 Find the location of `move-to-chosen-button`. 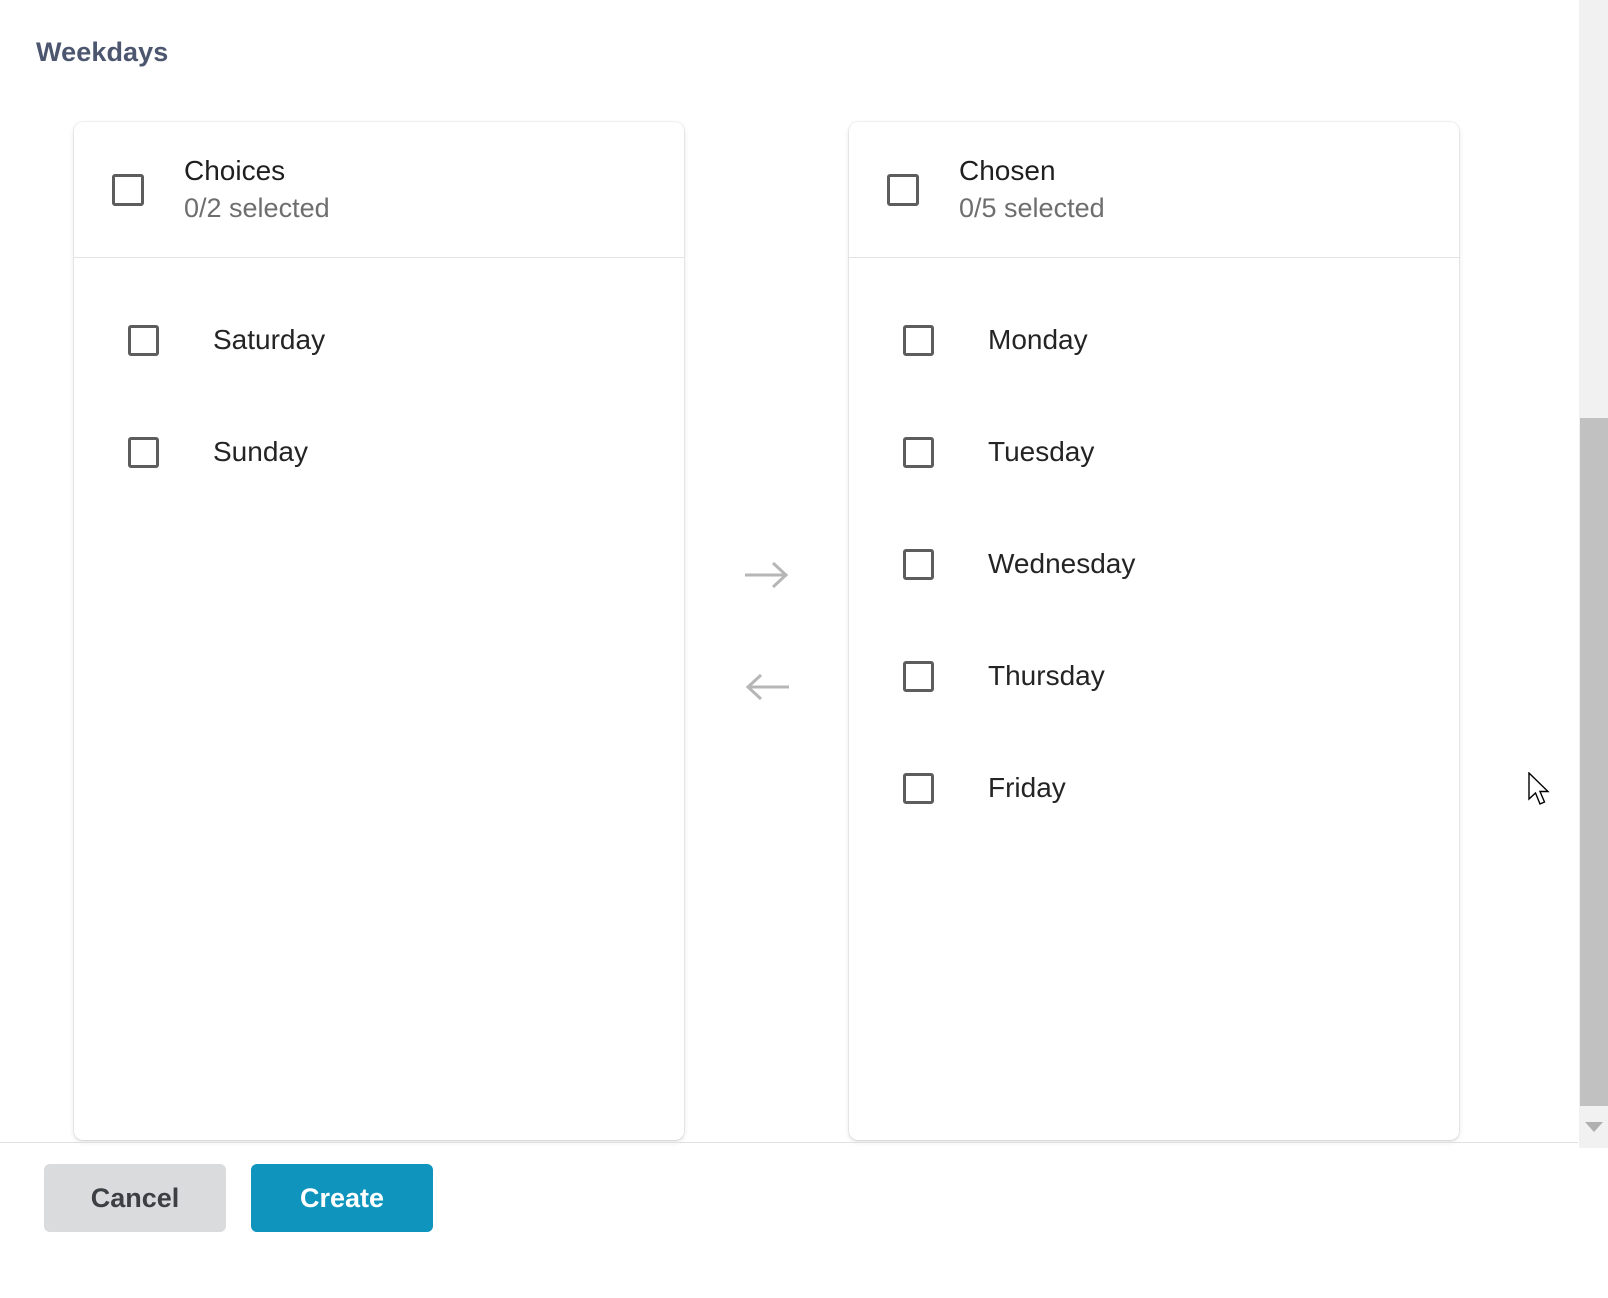

move-to-chosen-button is located at coordinates (767, 575).